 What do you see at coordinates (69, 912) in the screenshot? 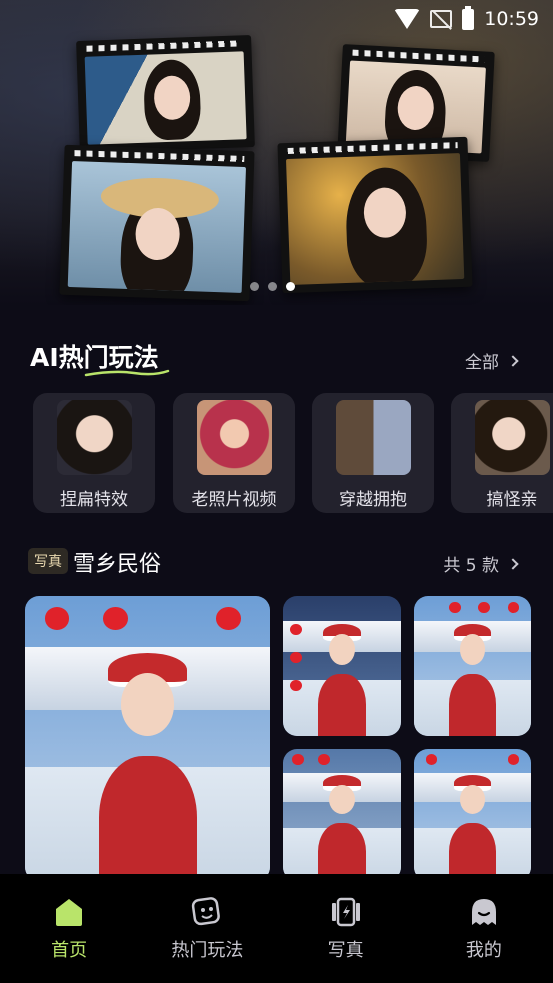
I see `home-icon` at bounding box center [69, 912].